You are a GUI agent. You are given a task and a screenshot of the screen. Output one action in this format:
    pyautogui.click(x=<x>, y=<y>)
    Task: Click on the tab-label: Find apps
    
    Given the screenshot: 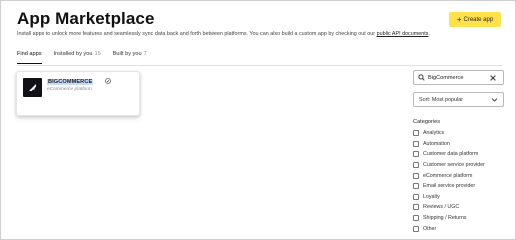 What is the action you would take?
    pyautogui.click(x=29, y=54)
    